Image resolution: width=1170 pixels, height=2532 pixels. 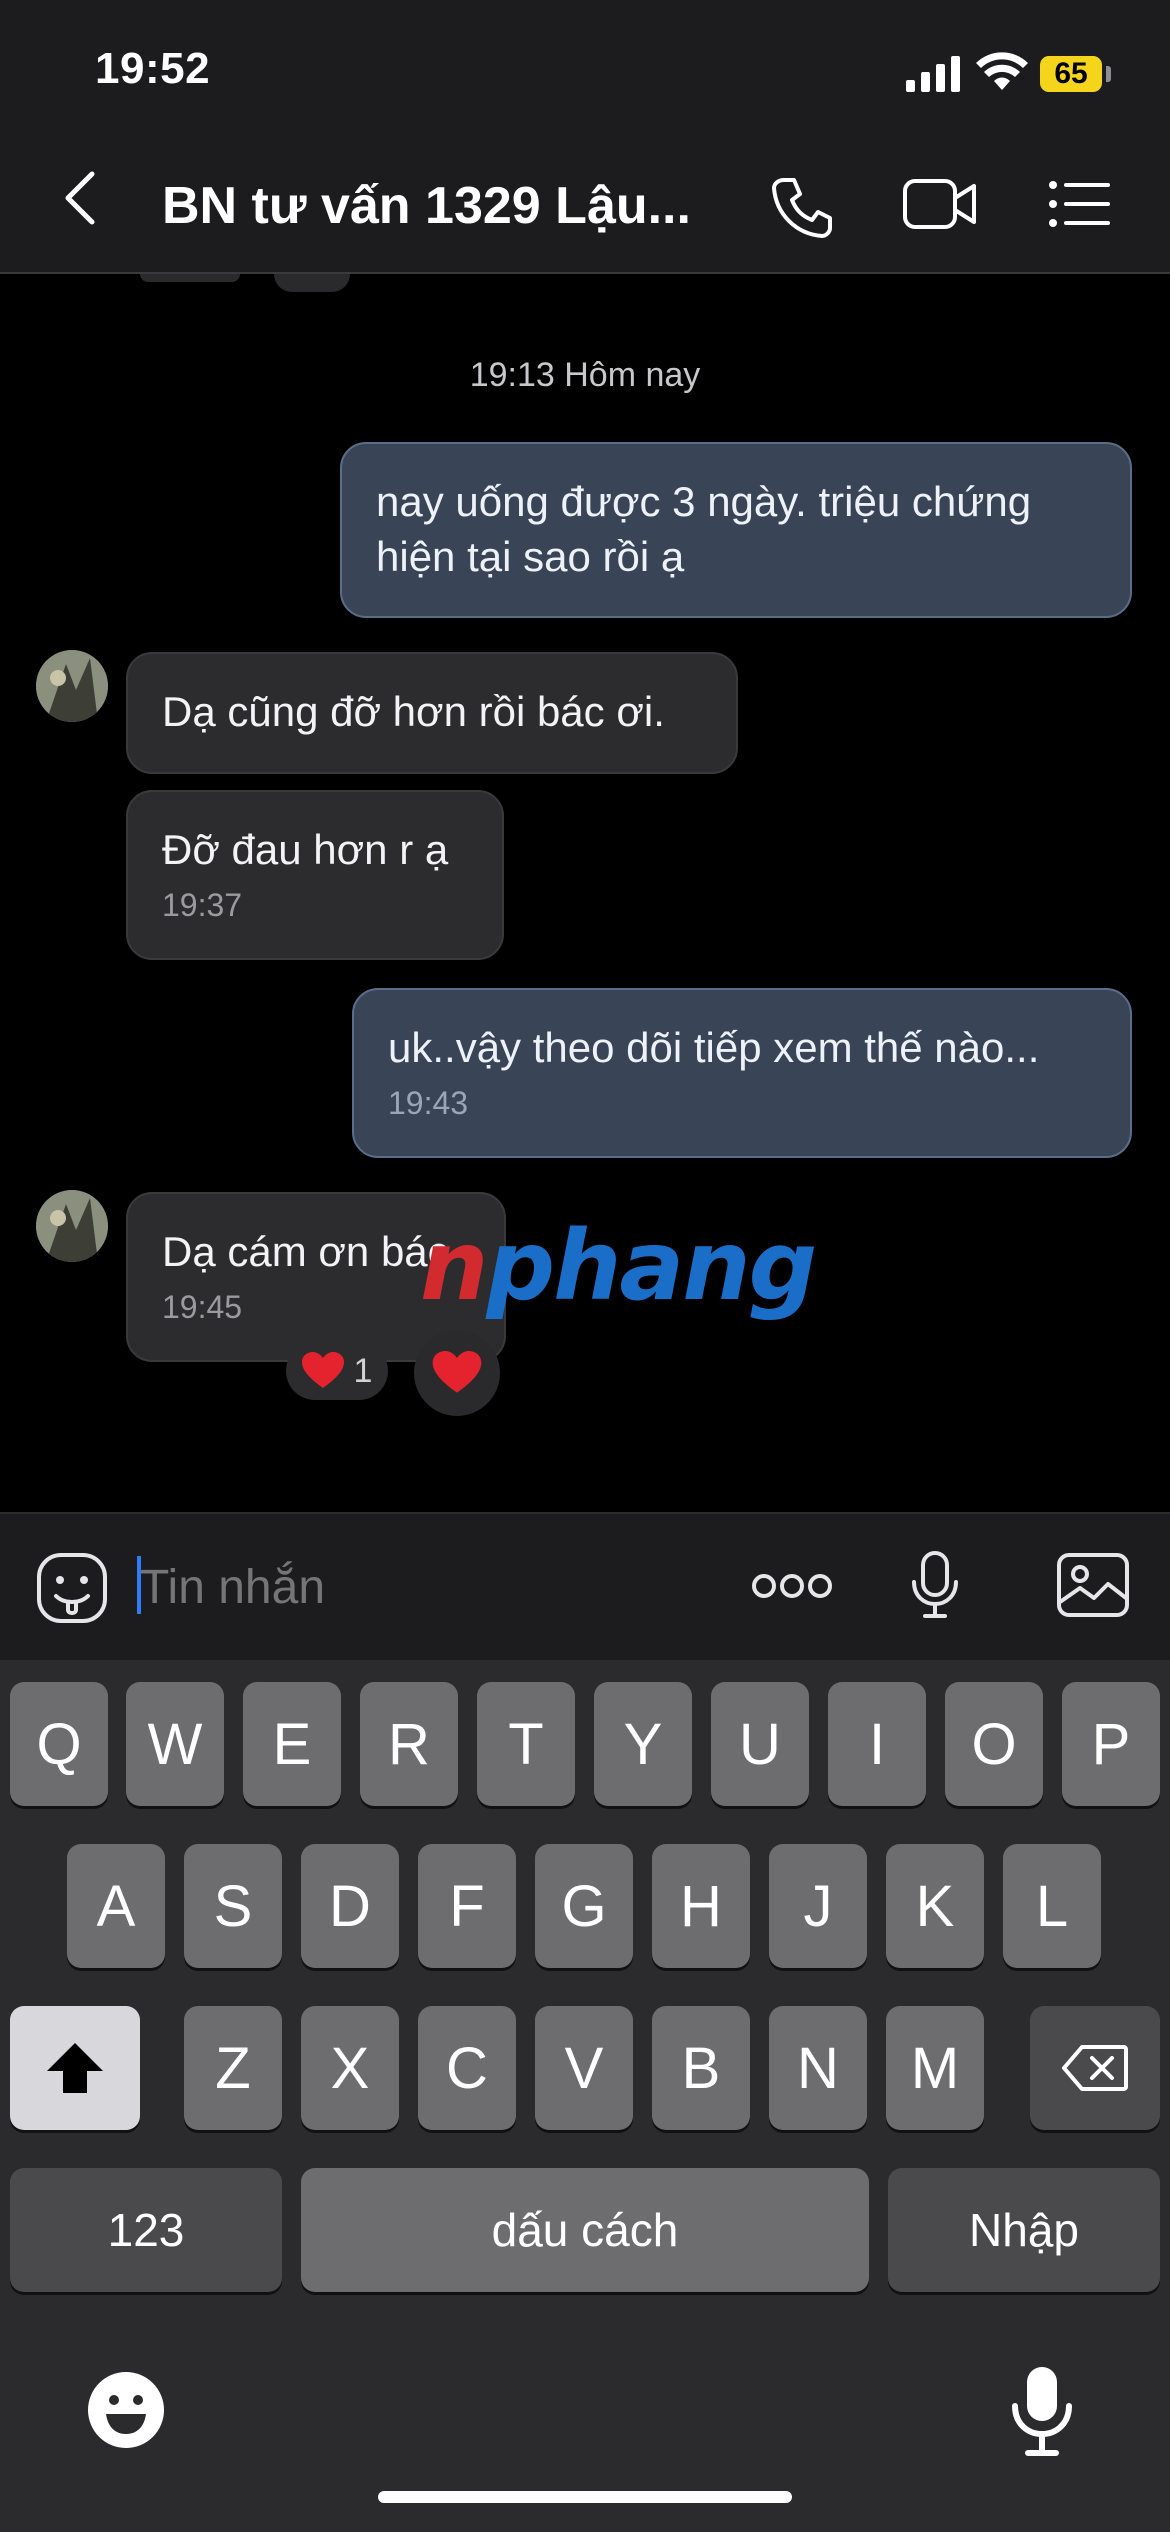 I want to click on previous-reaction-fragment, so click(x=312, y=283).